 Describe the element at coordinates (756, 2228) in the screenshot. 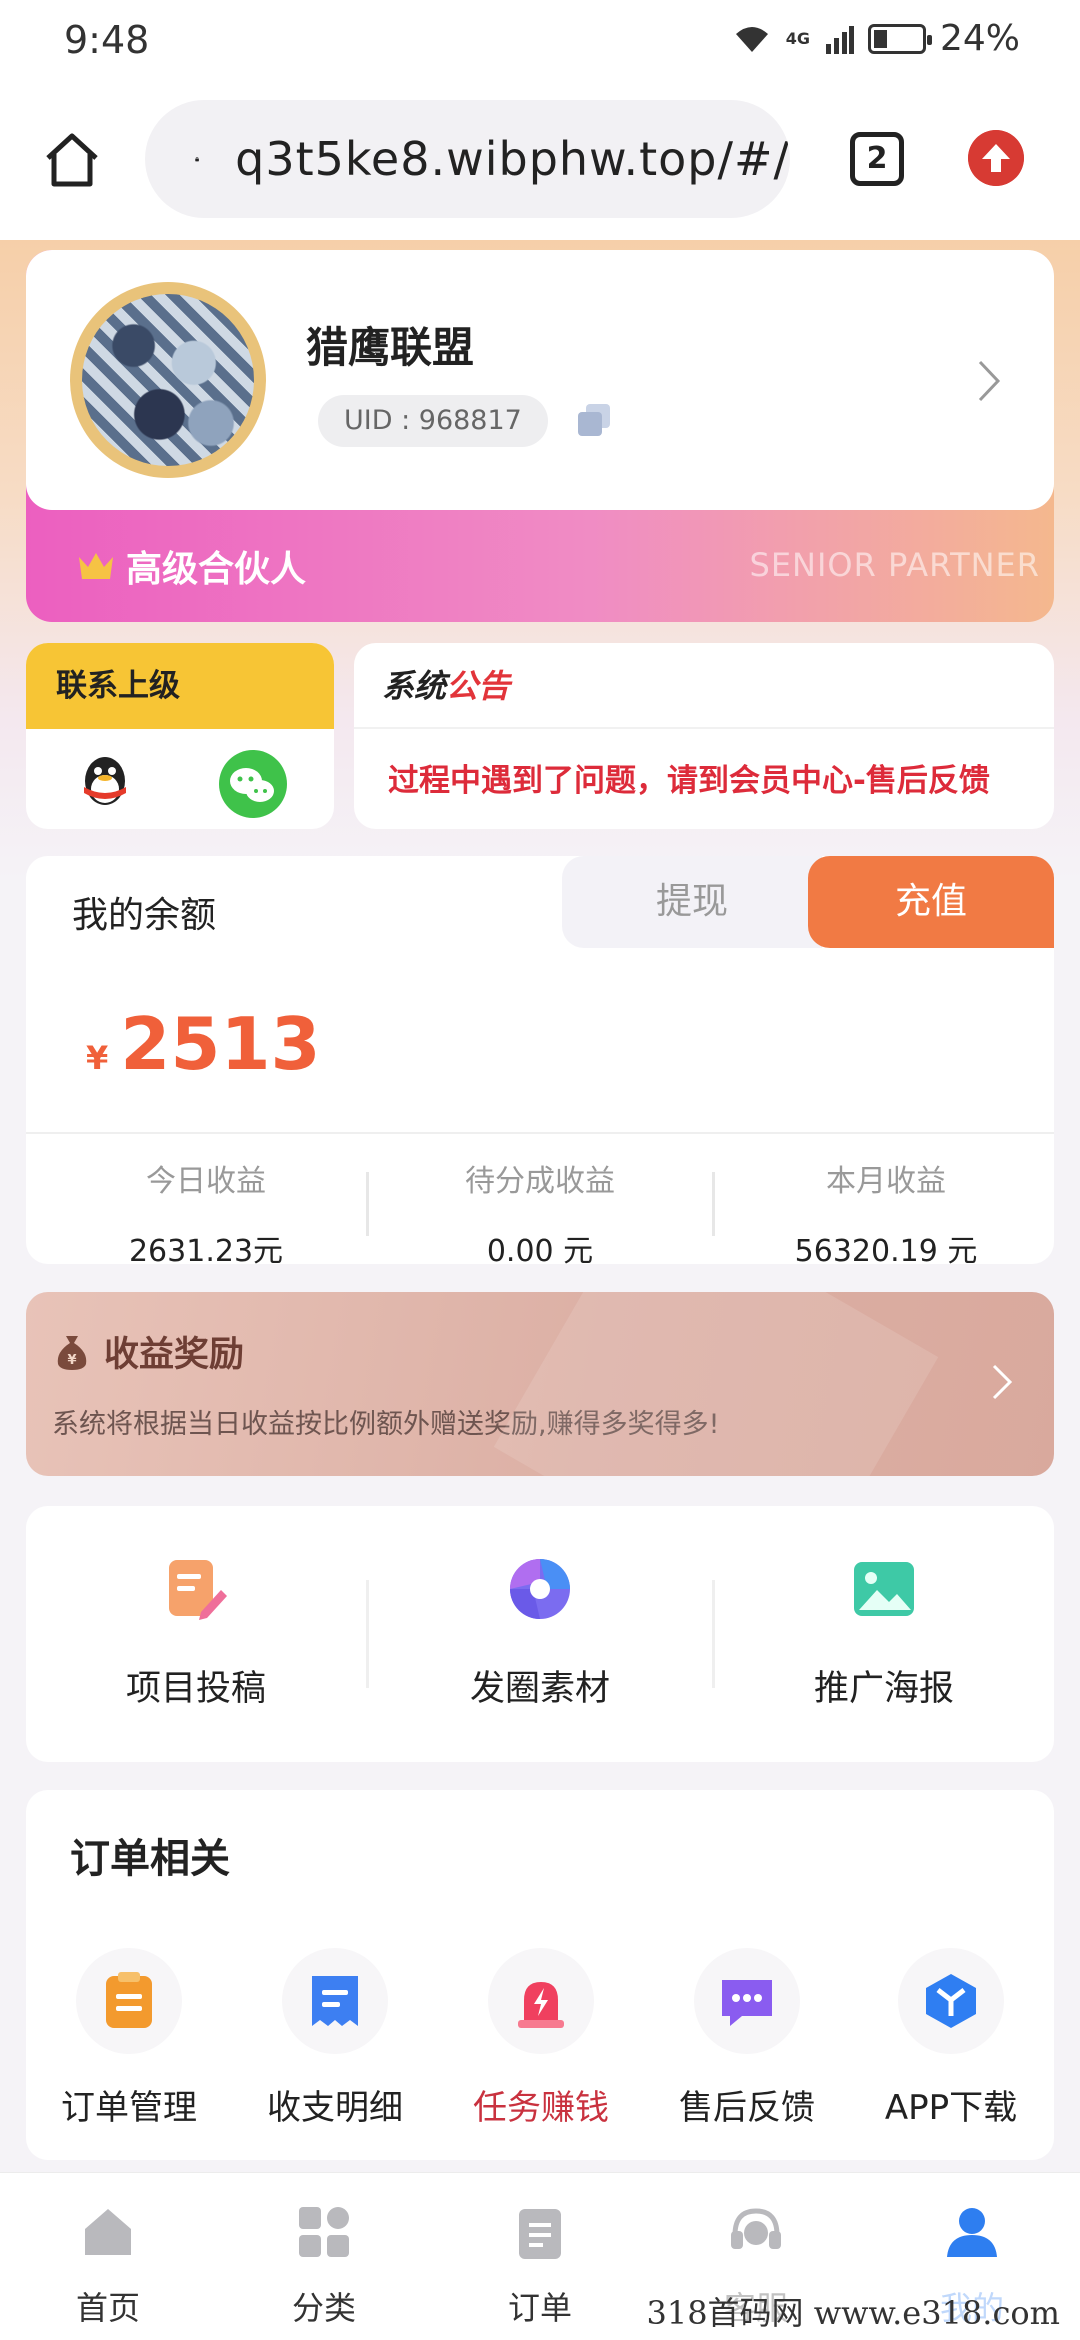

I see `headset-icon` at that location.